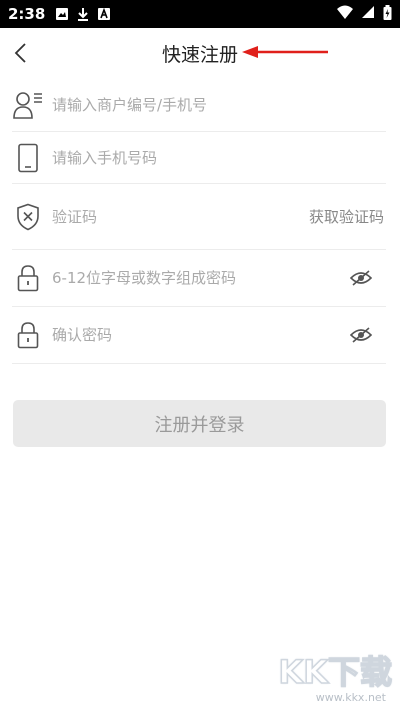 Image resolution: width=400 pixels, height=710 pixels. I want to click on back-arrow-icon, so click(20, 53).